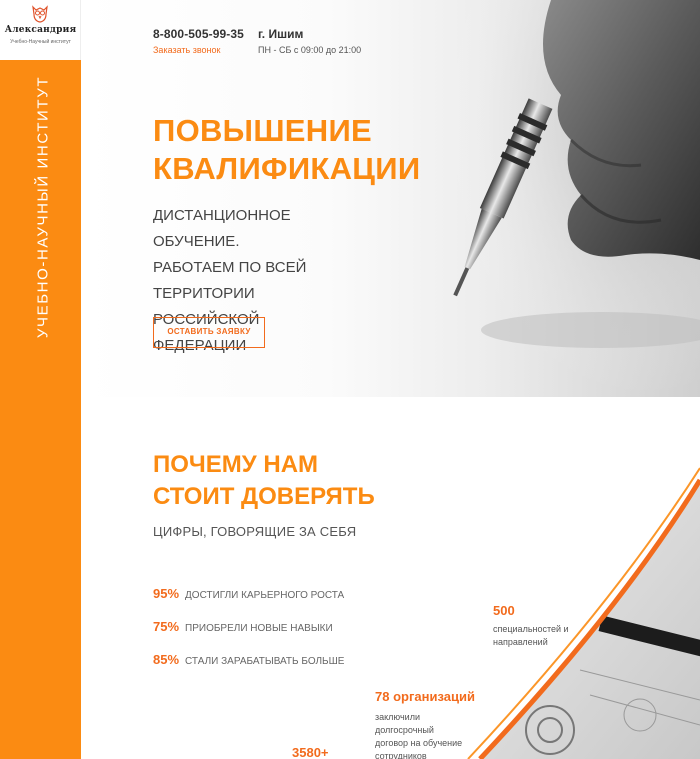  What do you see at coordinates (259, 628) in the screenshot?
I see `stat-label: ПРИОБРЕЛИ НОВЫЕ НАВЫКИ` at bounding box center [259, 628].